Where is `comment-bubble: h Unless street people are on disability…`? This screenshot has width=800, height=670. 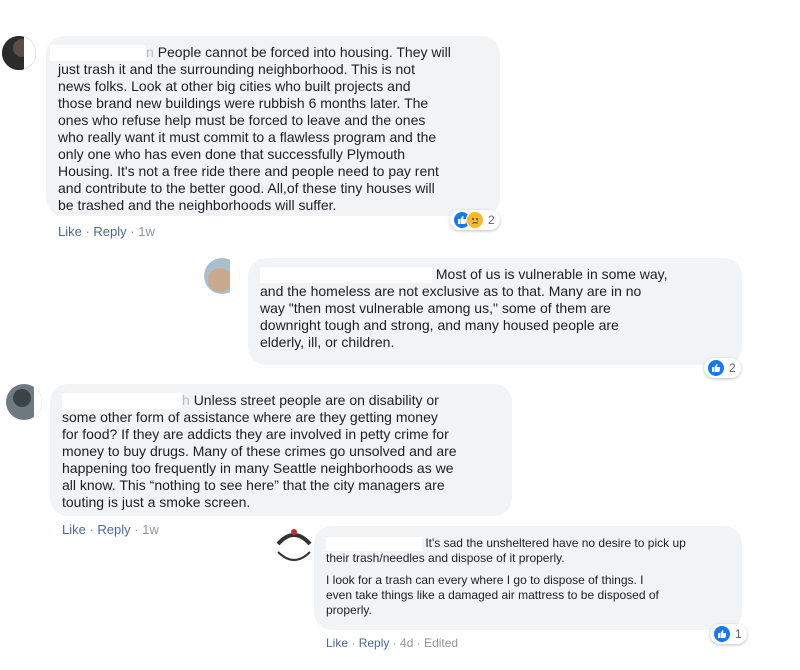
comment-bubble: h Unless street people are on disability… is located at coordinates (281, 450).